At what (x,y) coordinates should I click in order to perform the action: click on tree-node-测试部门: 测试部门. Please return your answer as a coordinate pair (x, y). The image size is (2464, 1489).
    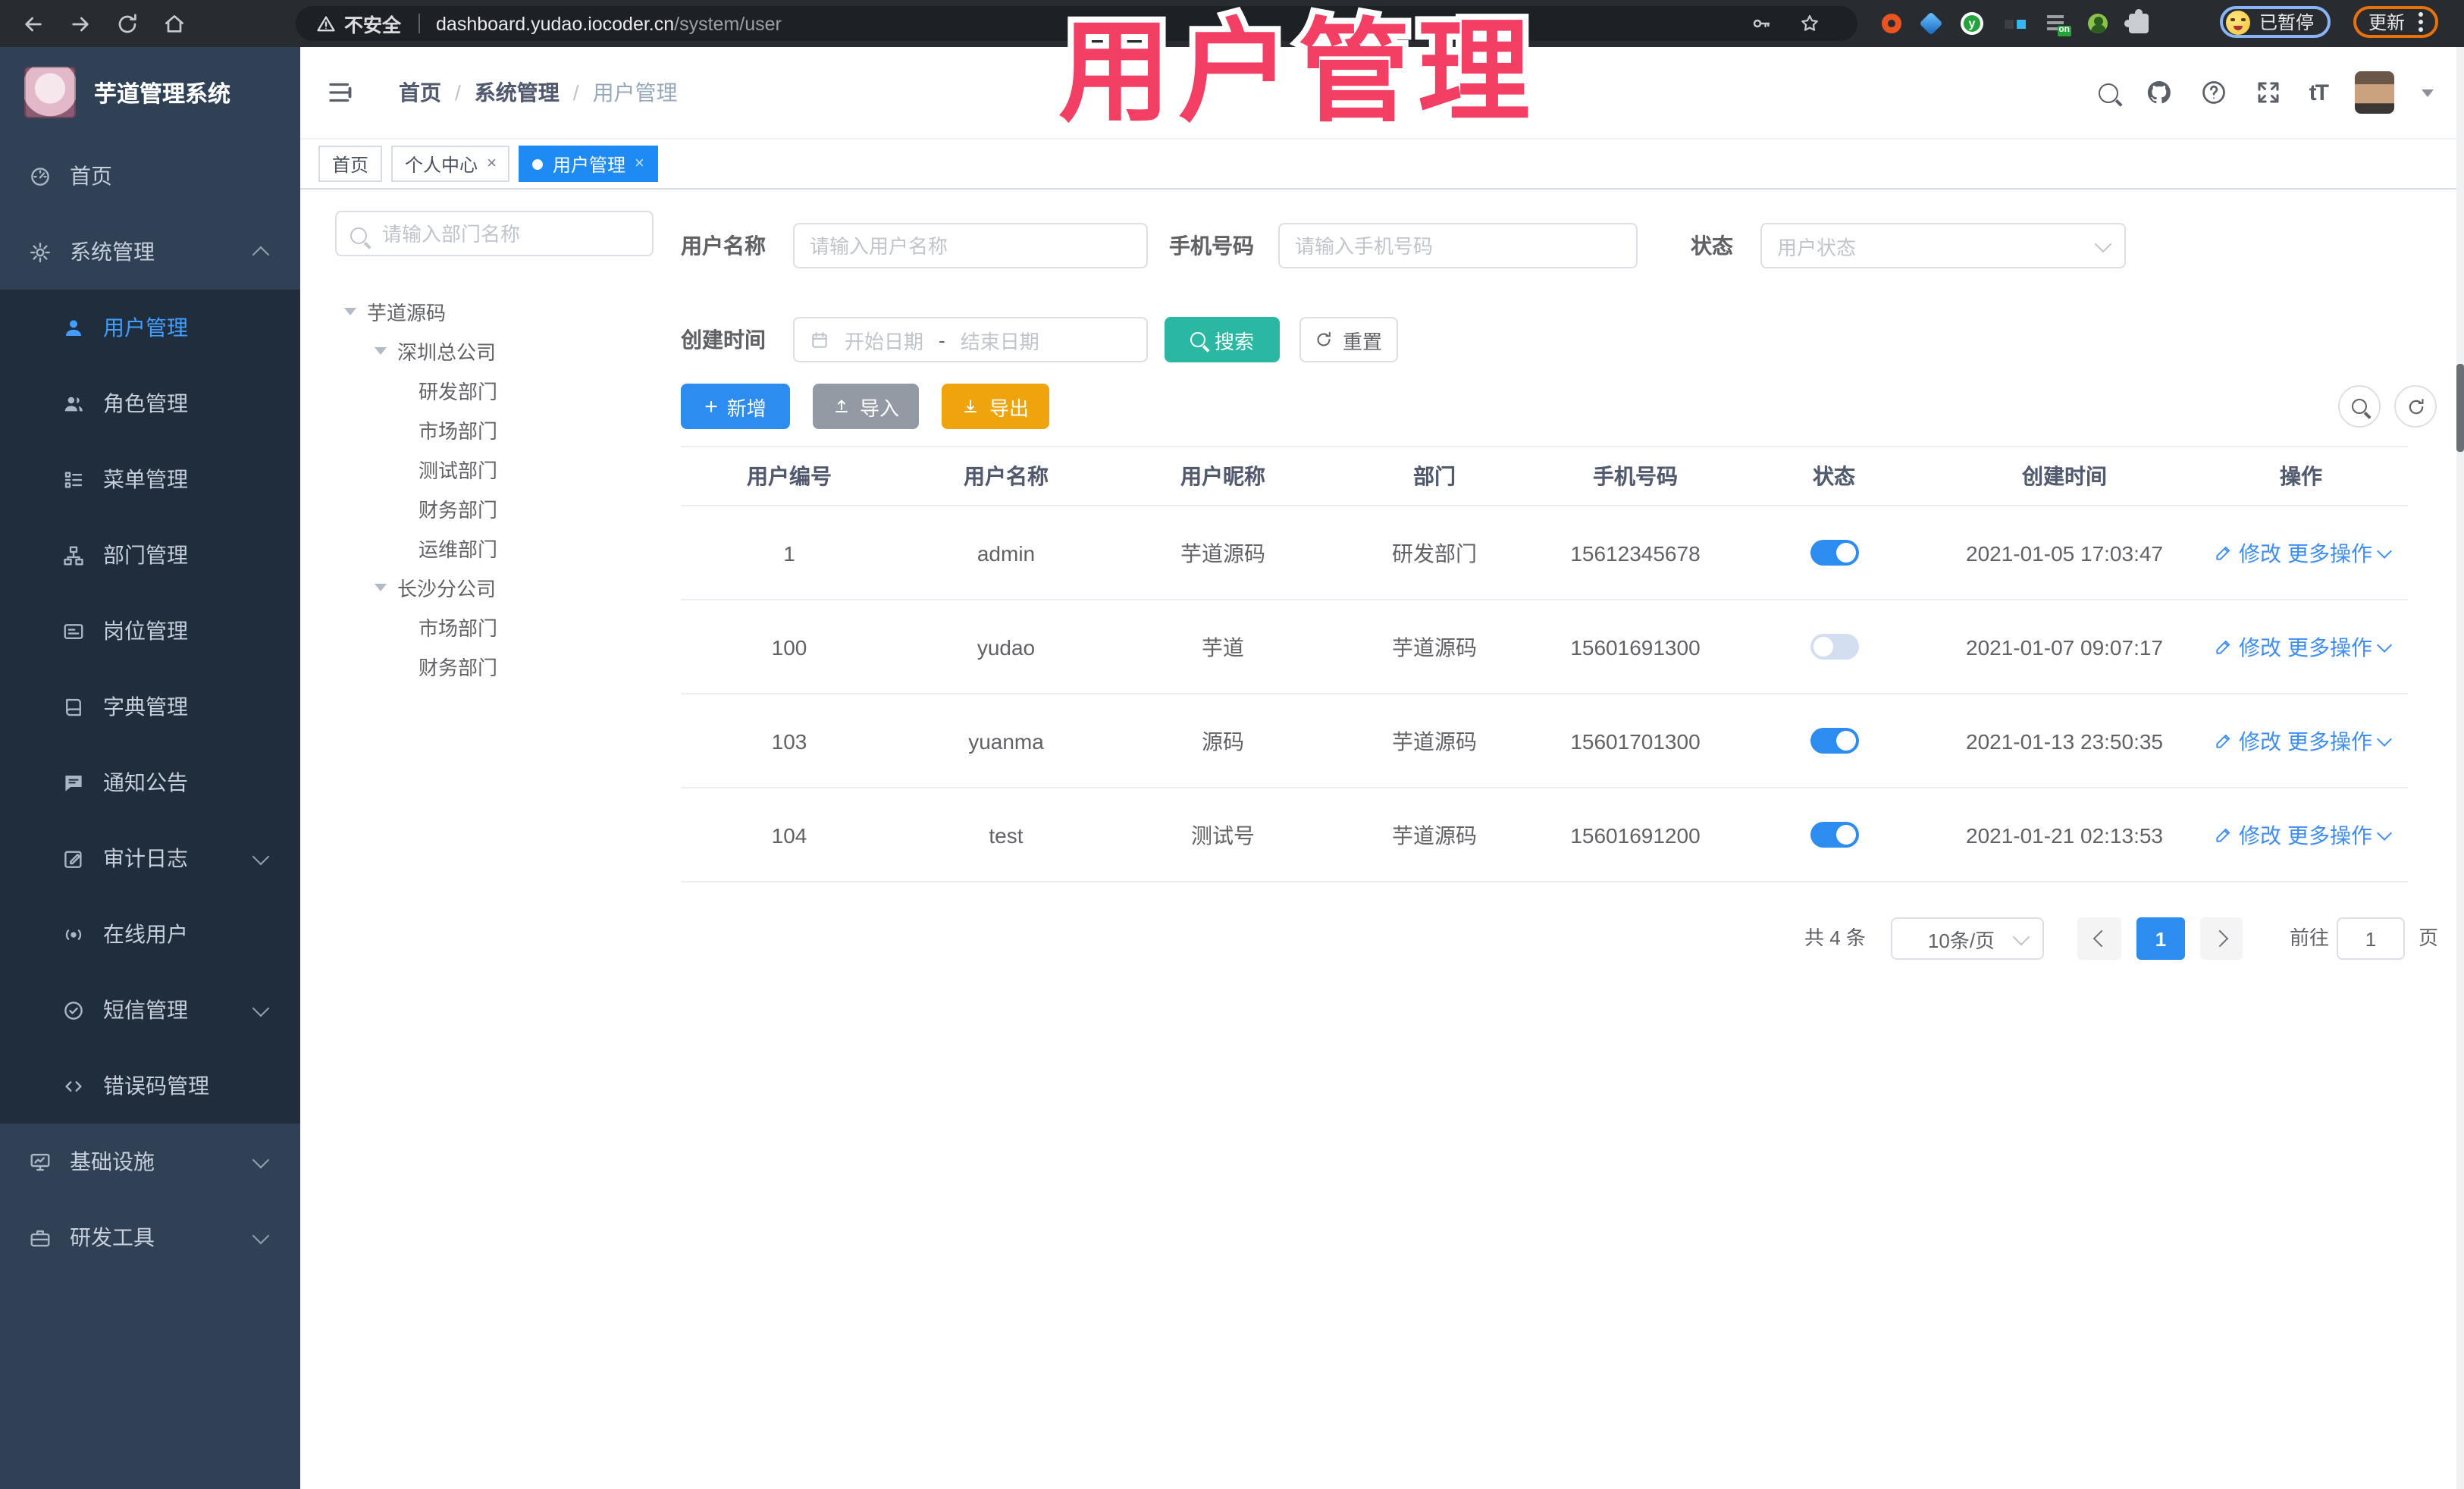
    Looking at the image, I should click on (482, 469).